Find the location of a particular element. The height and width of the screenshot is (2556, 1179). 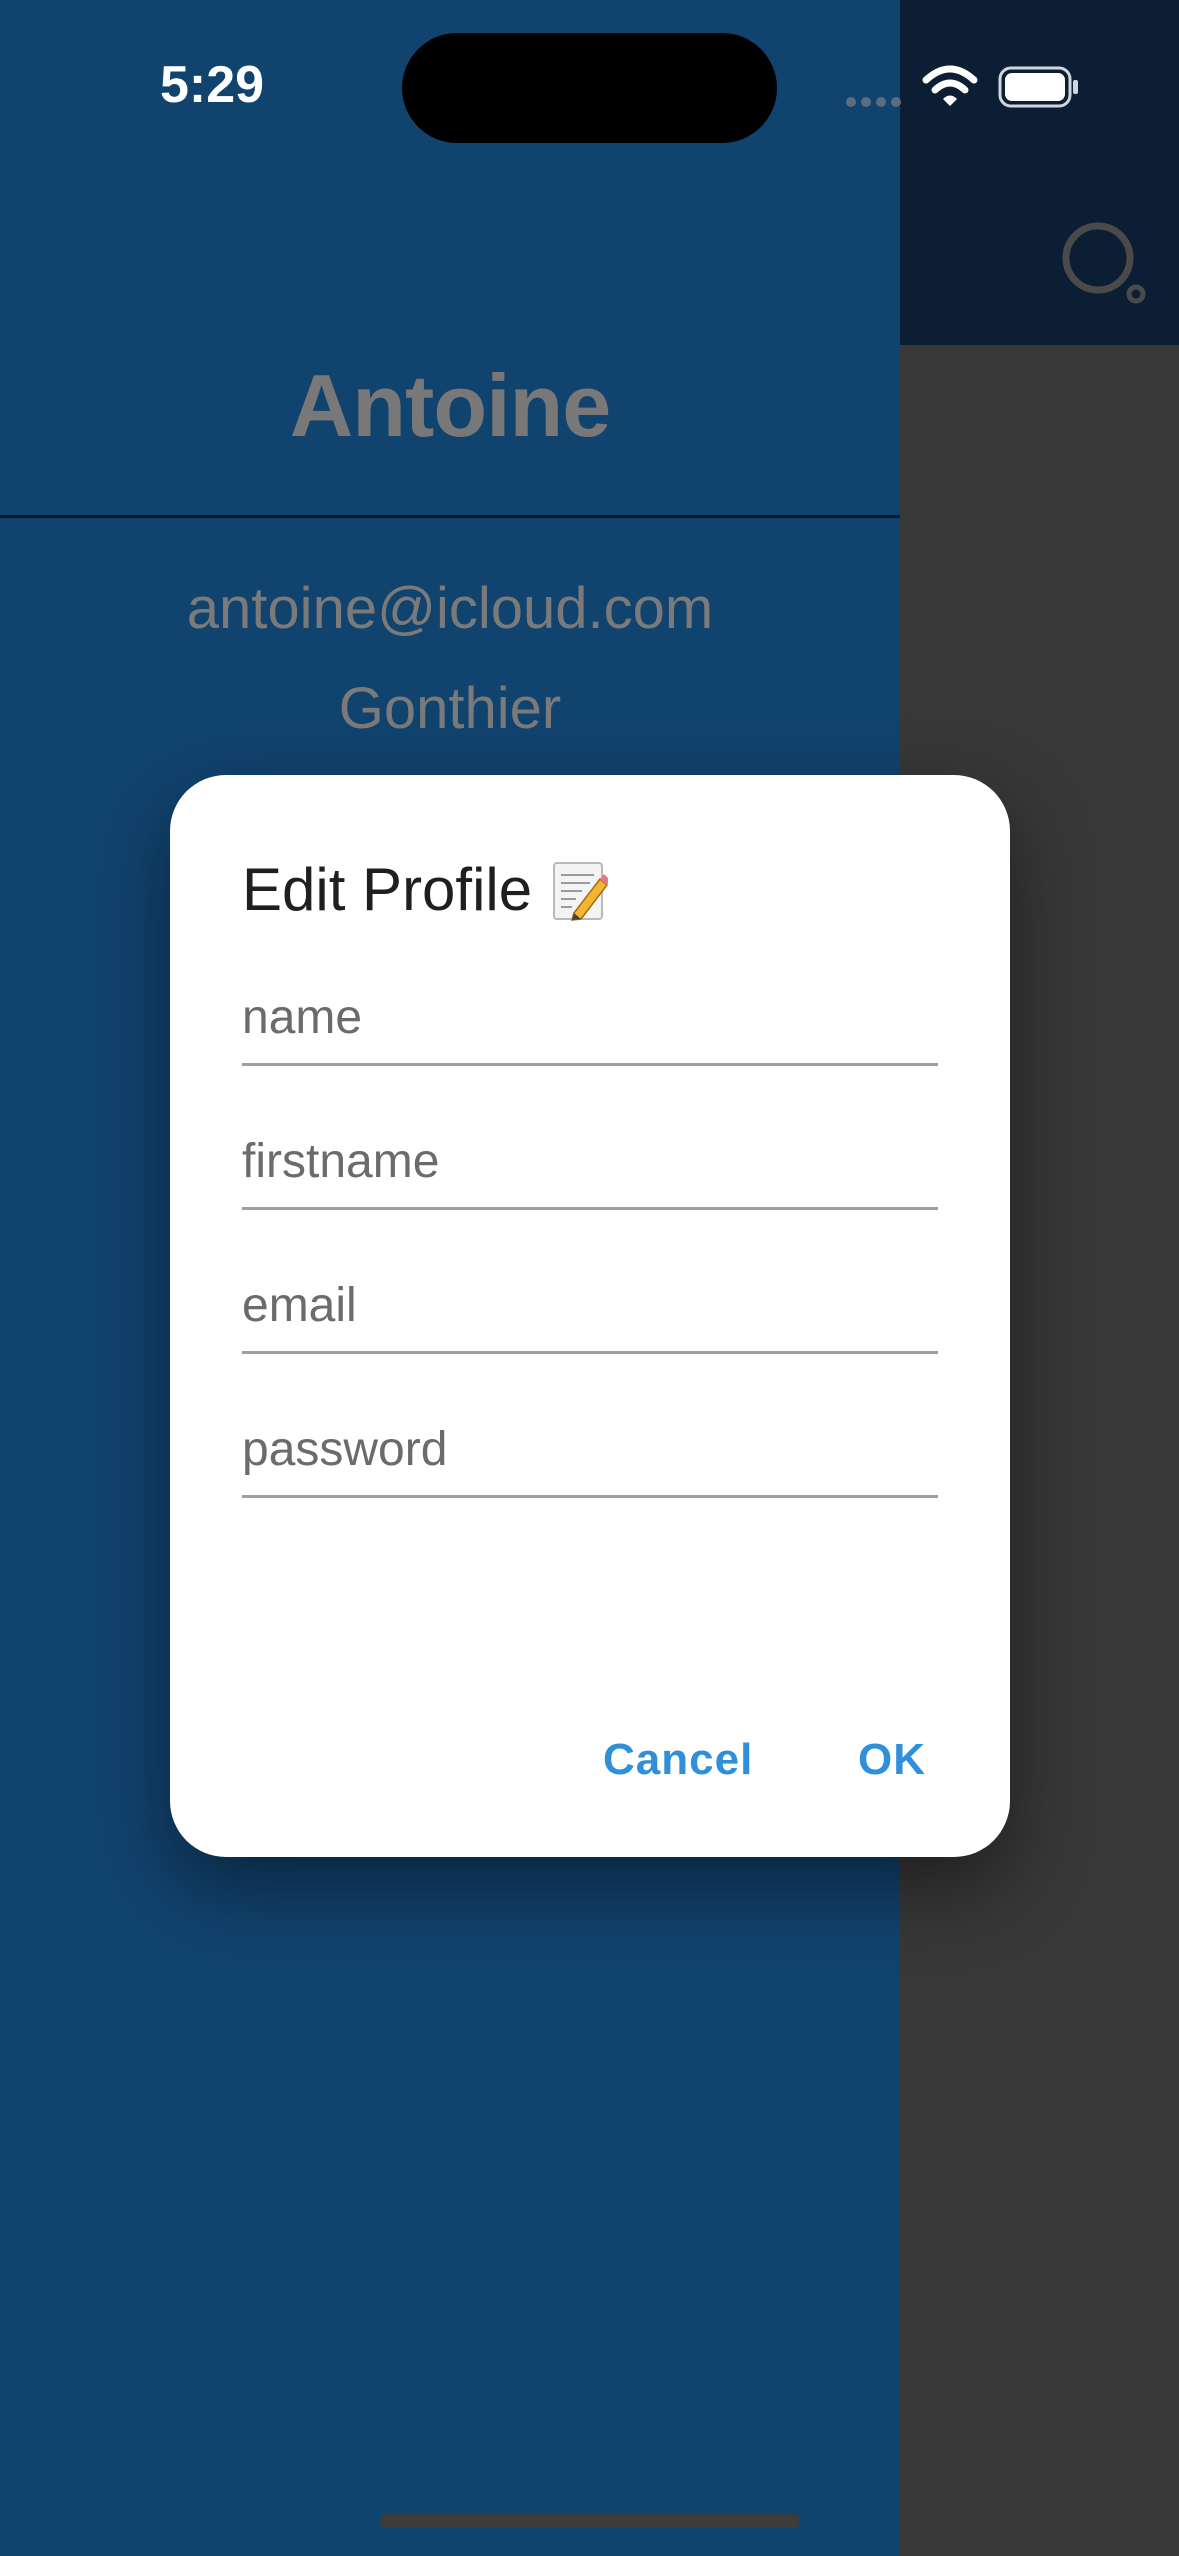

password-field is located at coordinates (590, 1441).